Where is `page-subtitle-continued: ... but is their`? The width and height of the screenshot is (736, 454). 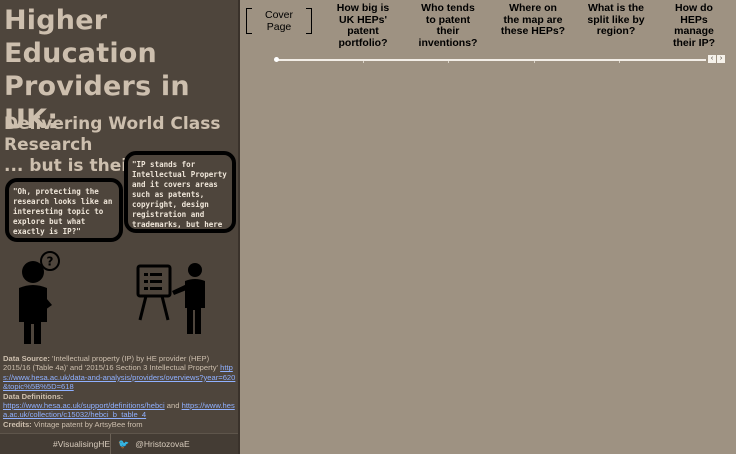 page-subtitle-continued: ... but is their is located at coordinates (70, 166).